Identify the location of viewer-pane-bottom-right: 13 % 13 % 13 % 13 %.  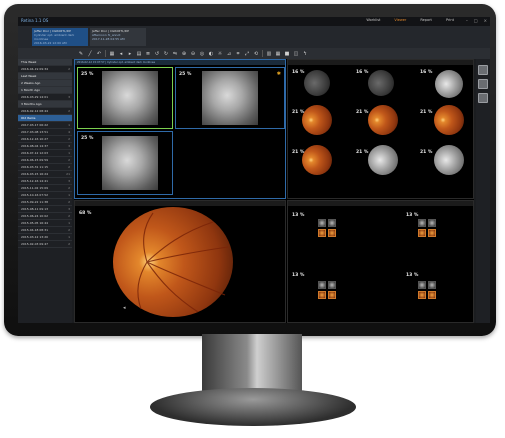
(380, 261).